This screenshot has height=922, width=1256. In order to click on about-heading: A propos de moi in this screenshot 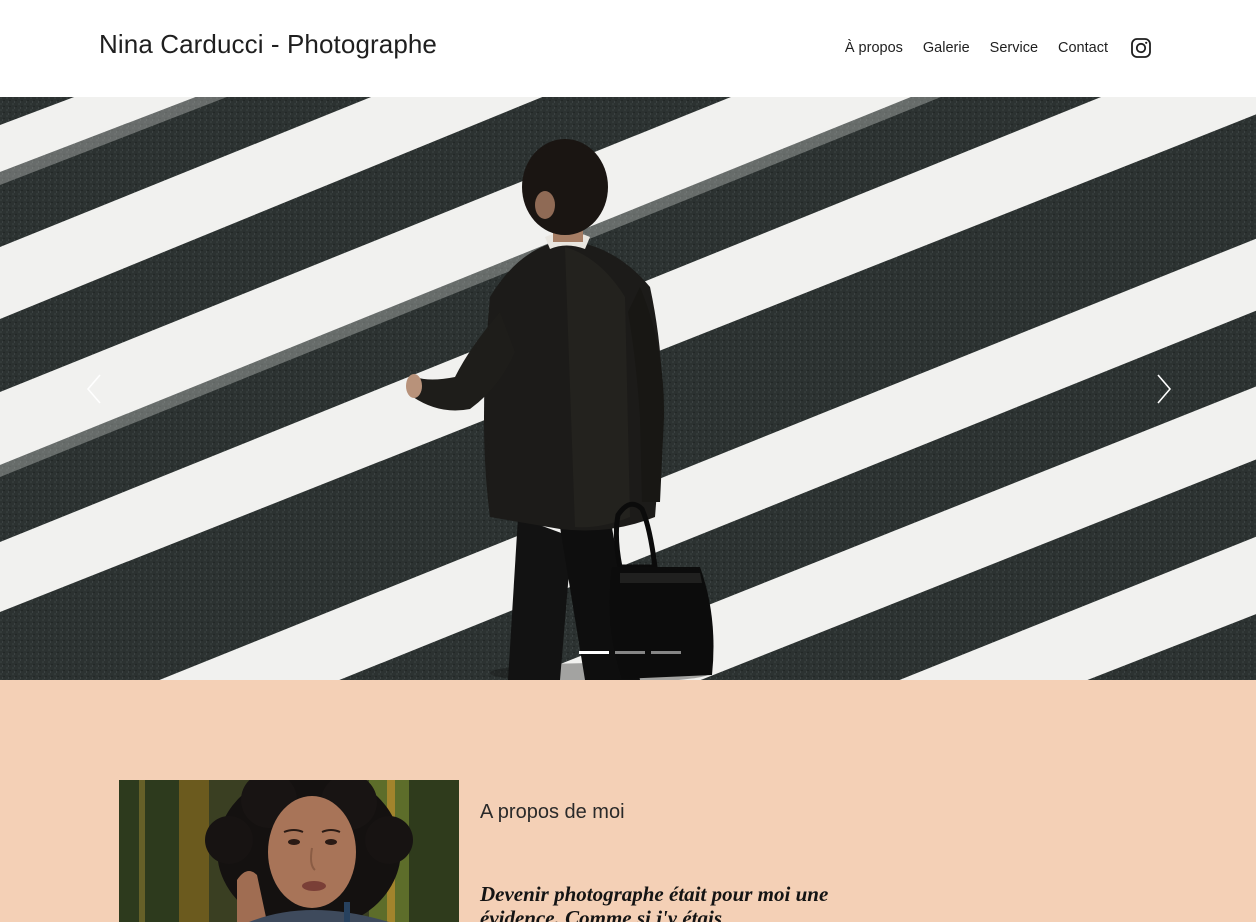, I will do `click(552, 812)`.